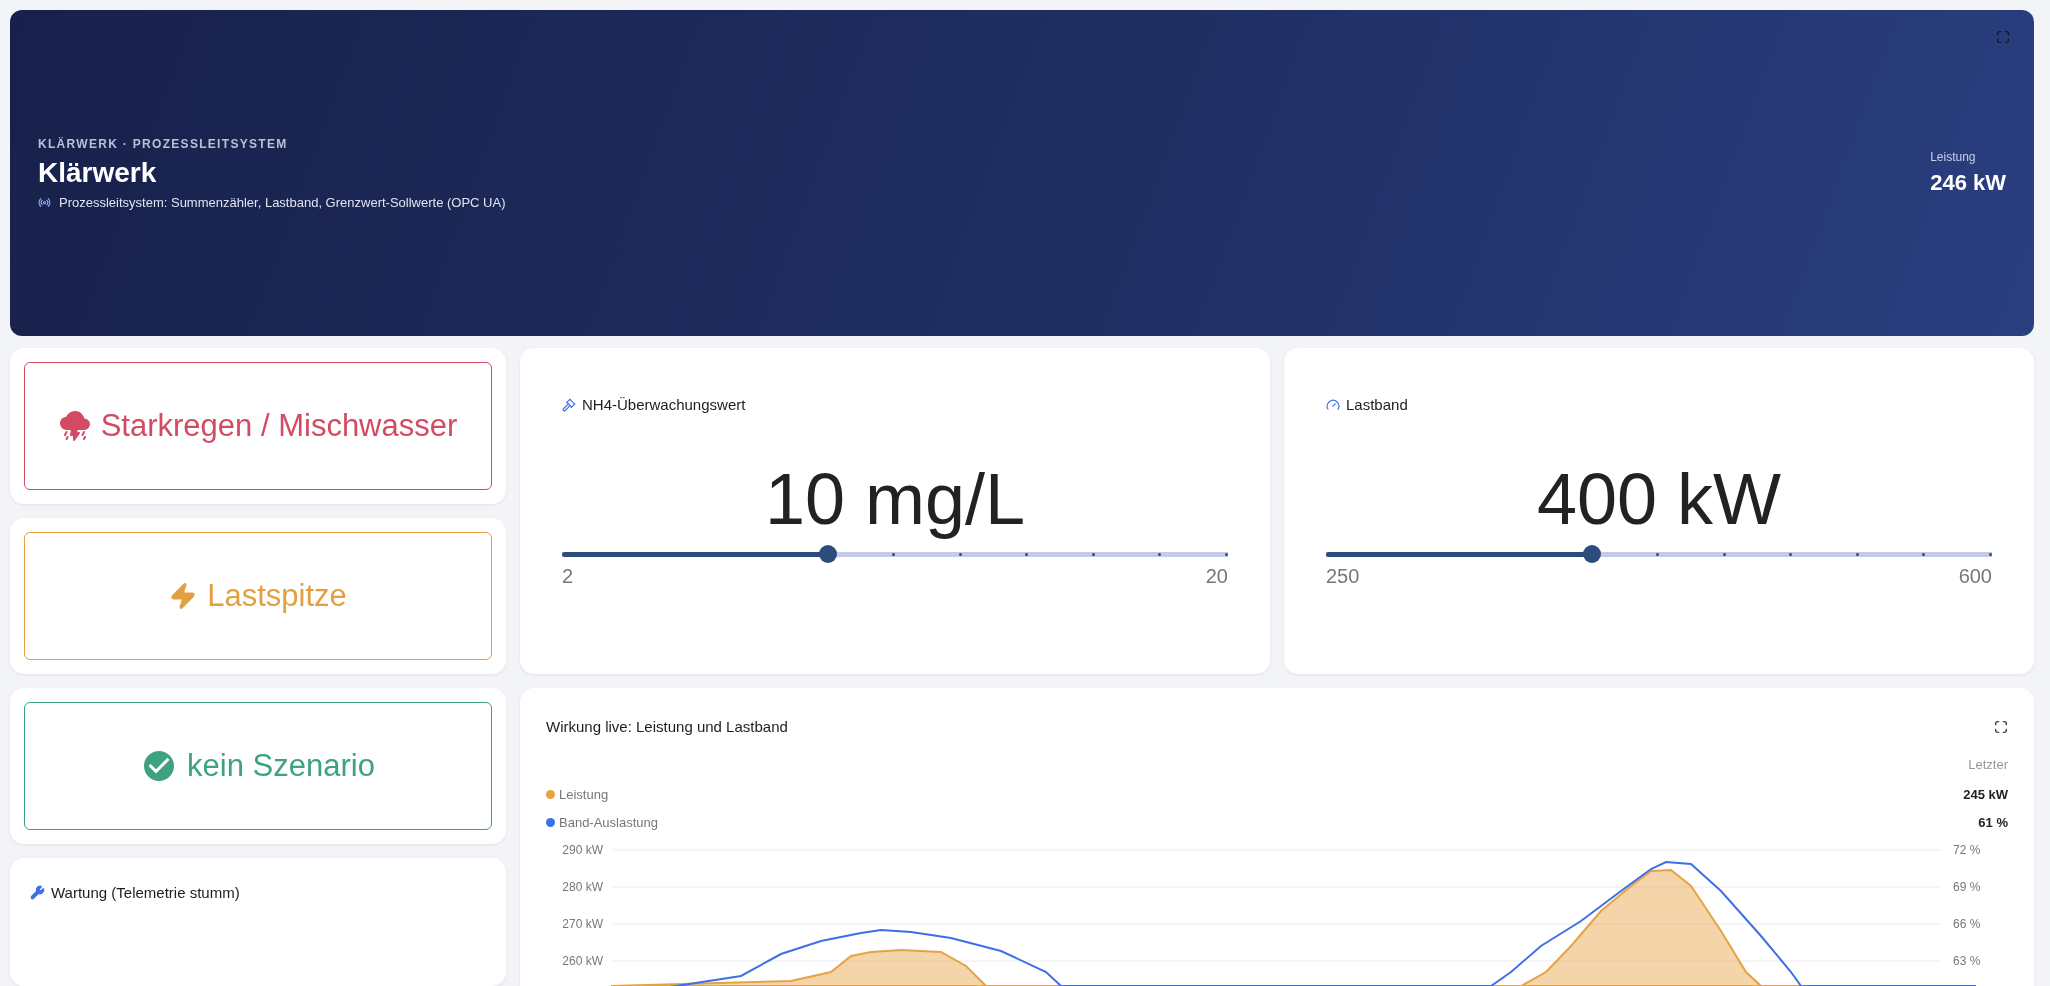  I want to click on slider-min-label: 250, so click(1343, 576).